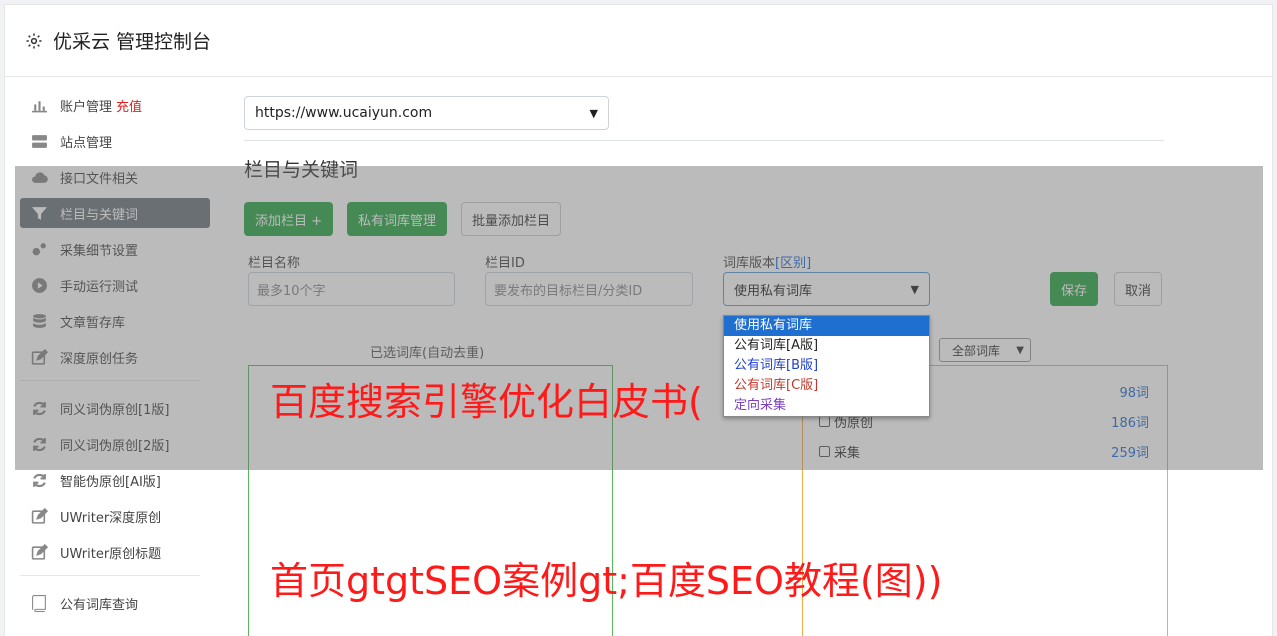 This screenshot has height=636, width=1277. Describe the element at coordinates (129, 105) in the screenshot. I see `recharge-link: 充值` at that location.